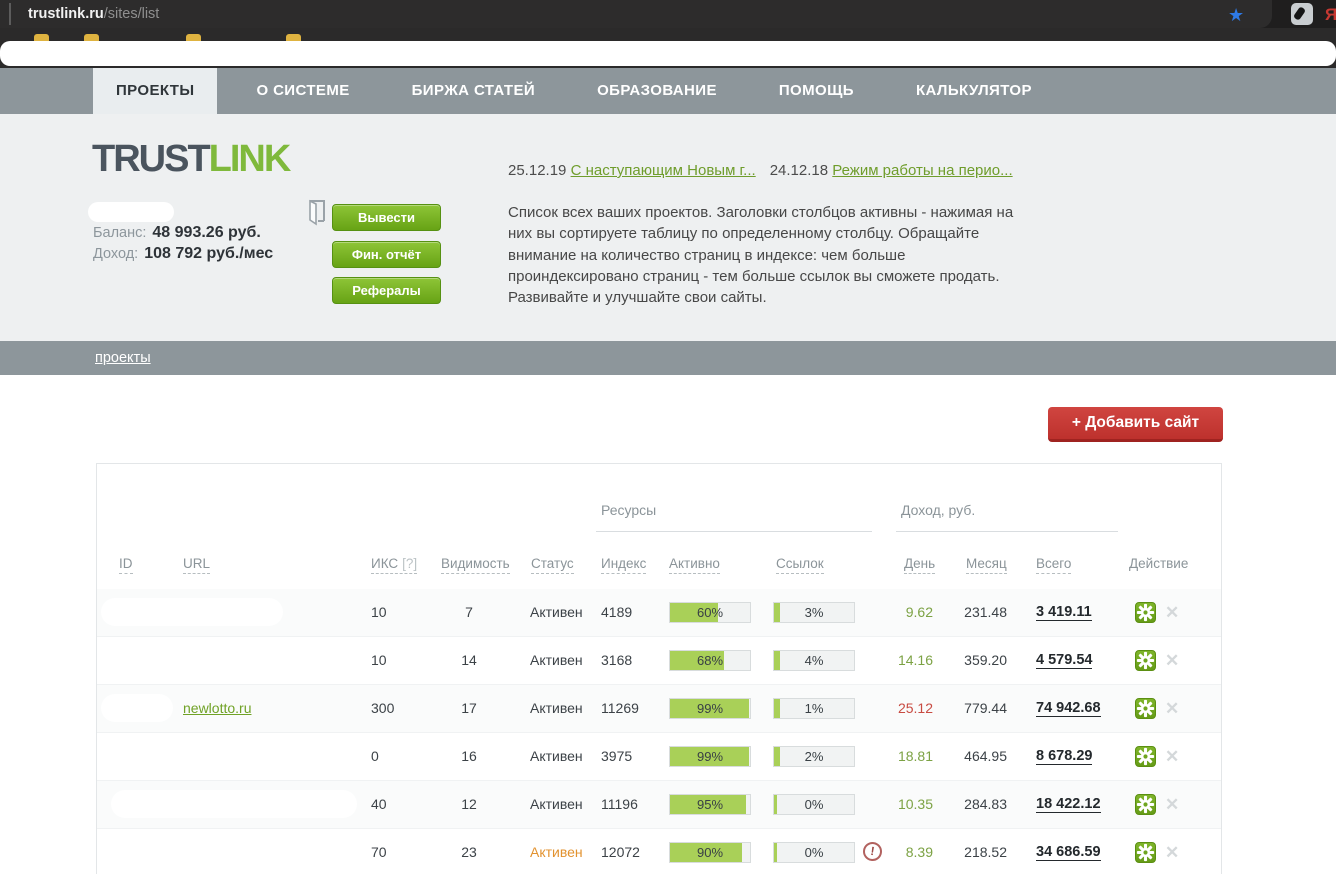 The height and width of the screenshot is (874, 1336). I want to click on column-label: Месяц, so click(986, 563).